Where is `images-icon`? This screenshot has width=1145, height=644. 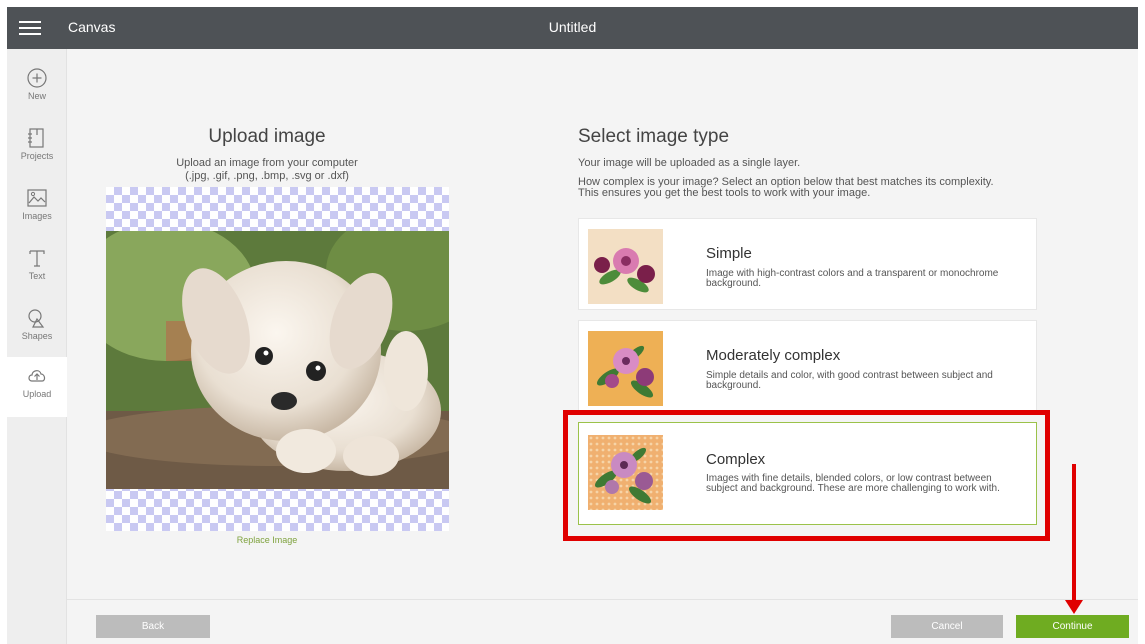
images-icon is located at coordinates (37, 198).